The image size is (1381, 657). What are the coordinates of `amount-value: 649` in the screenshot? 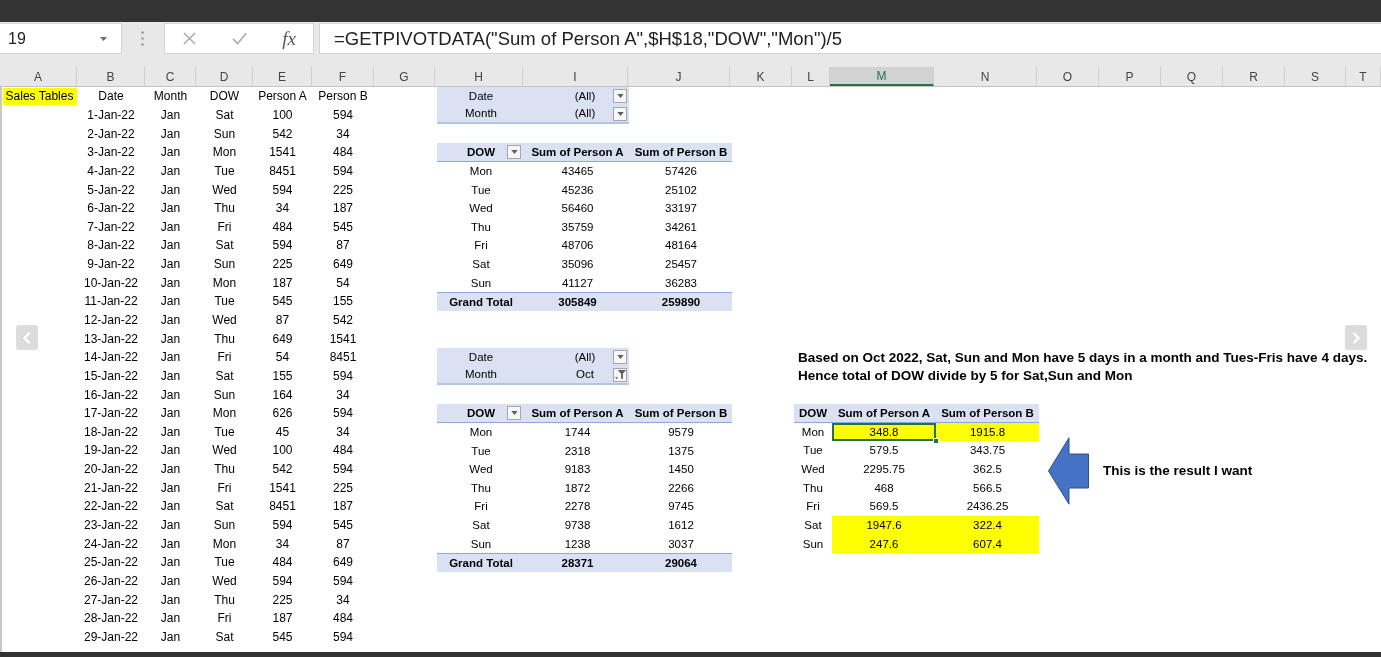 It's located at (343, 264).